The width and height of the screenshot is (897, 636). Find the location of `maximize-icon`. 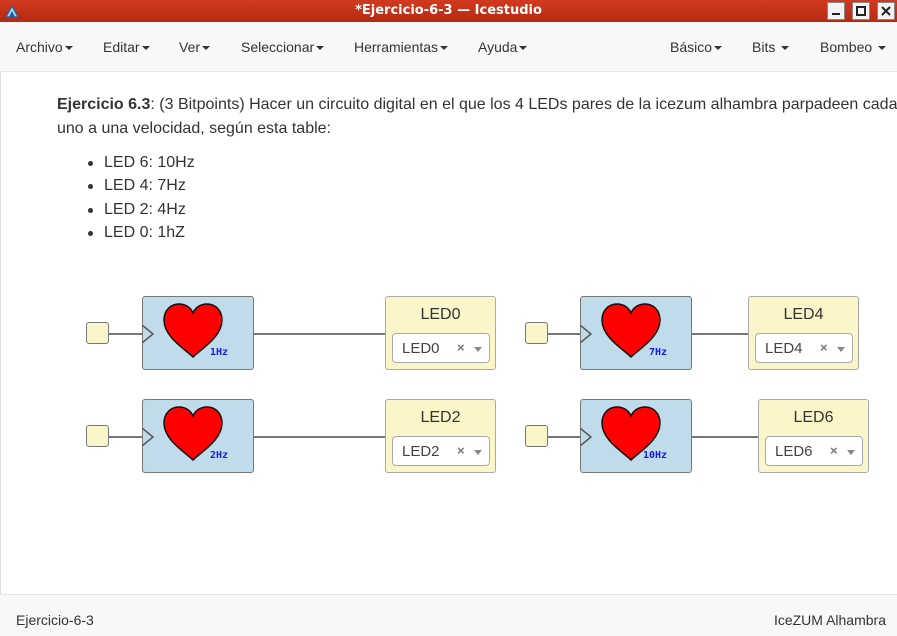

maximize-icon is located at coordinates (861, 11).